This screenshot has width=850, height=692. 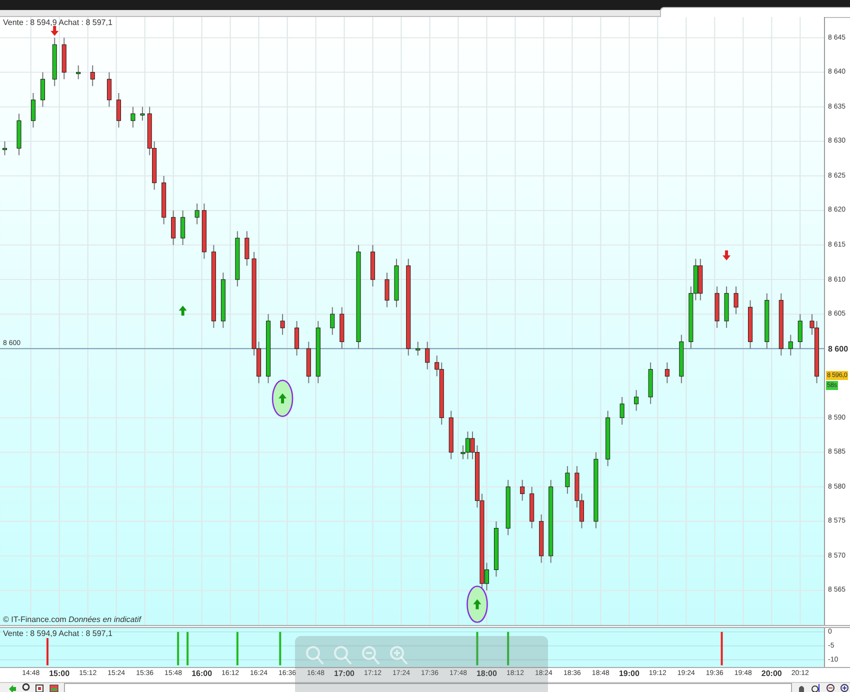 I want to click on time-label: 19:00, so click(x=629, y=673).